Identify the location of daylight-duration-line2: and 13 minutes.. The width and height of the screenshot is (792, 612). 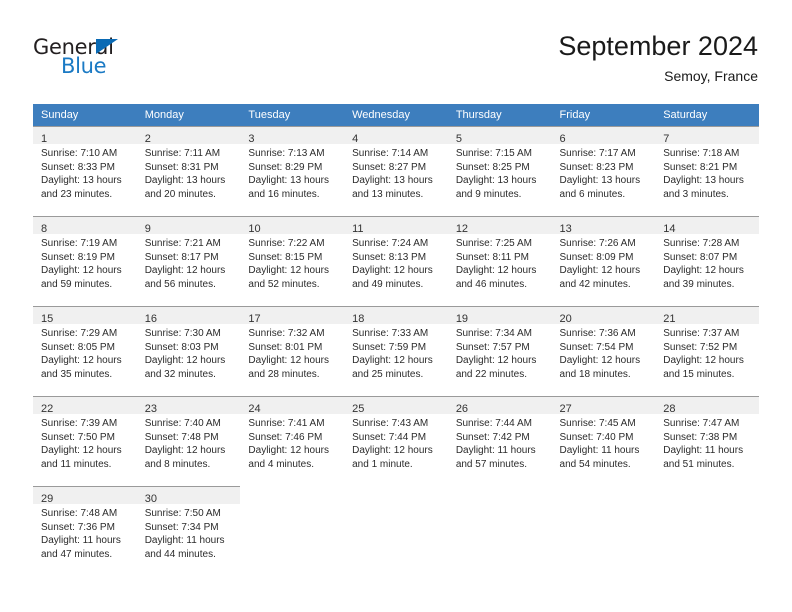
(388, 194).